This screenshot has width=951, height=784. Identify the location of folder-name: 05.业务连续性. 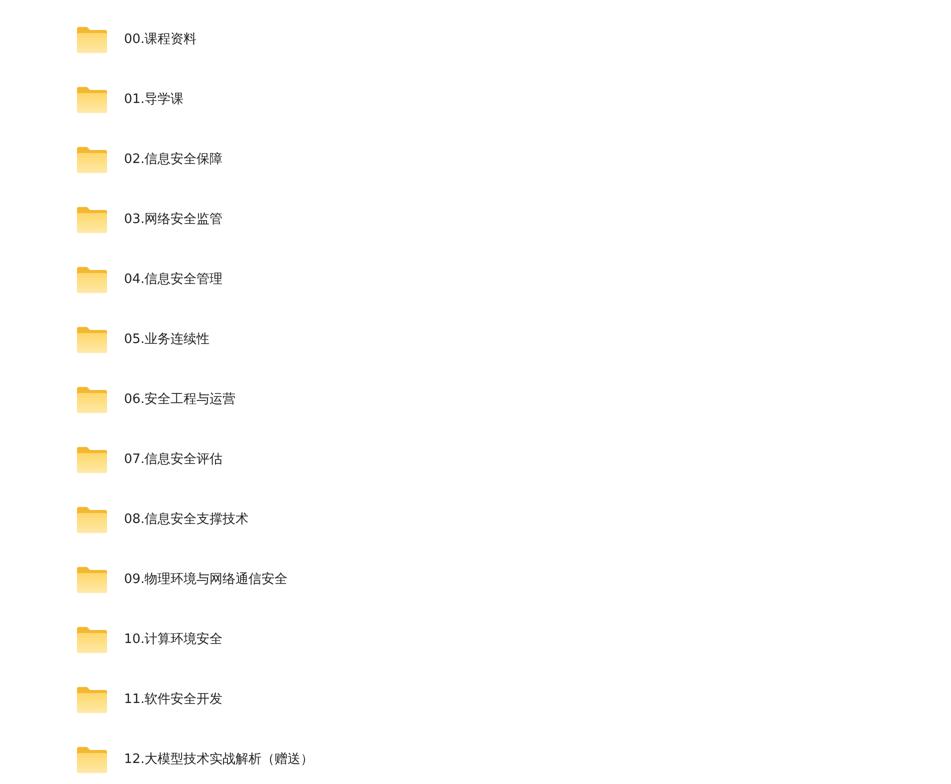
(167, 340).